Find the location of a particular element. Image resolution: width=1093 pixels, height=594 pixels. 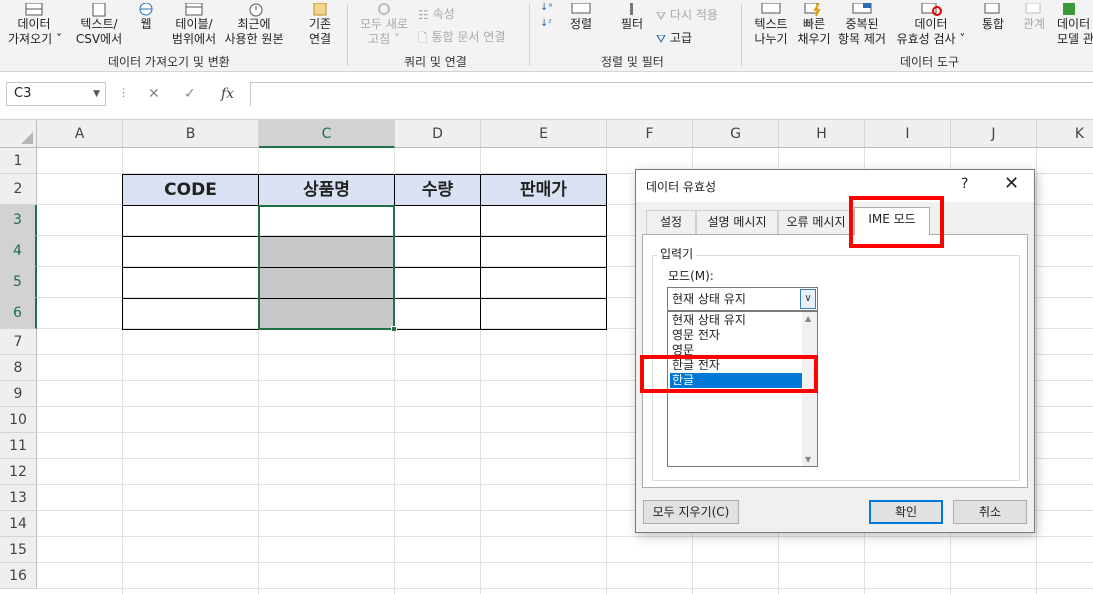

consolidate-button: 통합 is located at coordinates (993, 17).